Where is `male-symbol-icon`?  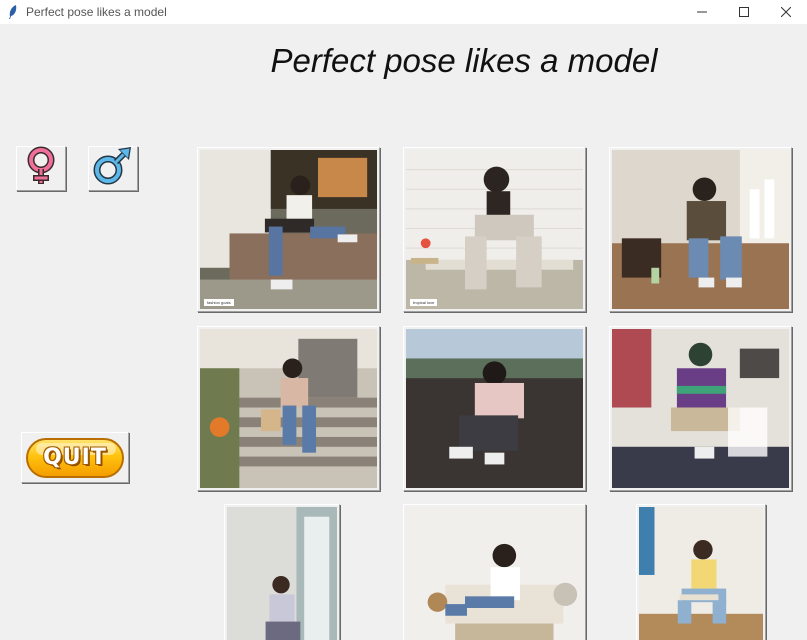
male-symbol-icon is located at coordinates (113, 168).